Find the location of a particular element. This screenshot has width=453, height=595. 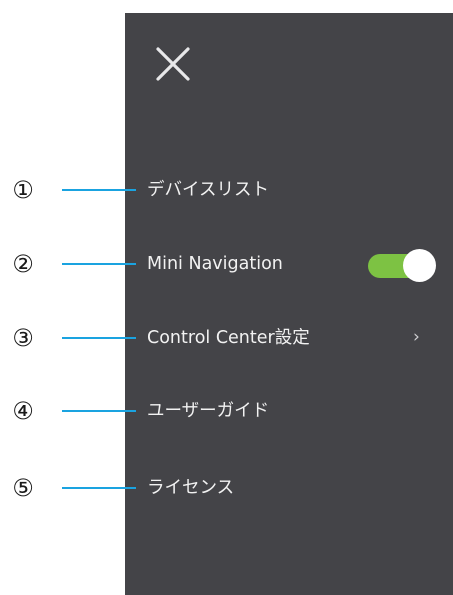

menu-item-label: ライセンス is located at coordinates (191, 488).